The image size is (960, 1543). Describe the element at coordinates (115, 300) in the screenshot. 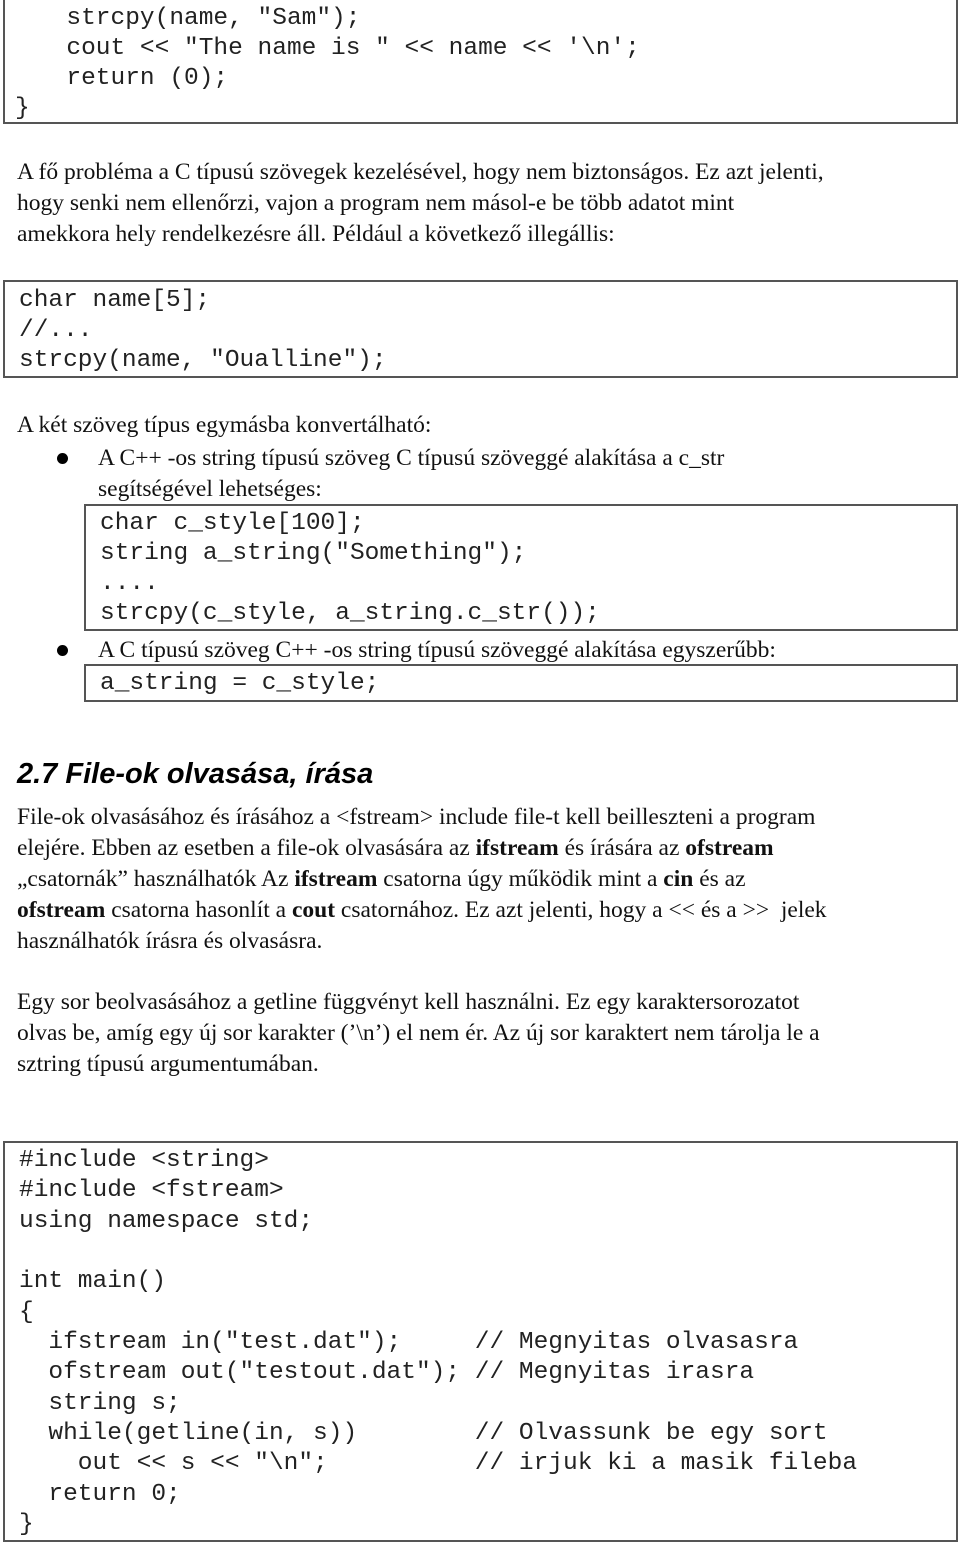

I see `code-line: char name[5];` at that location.